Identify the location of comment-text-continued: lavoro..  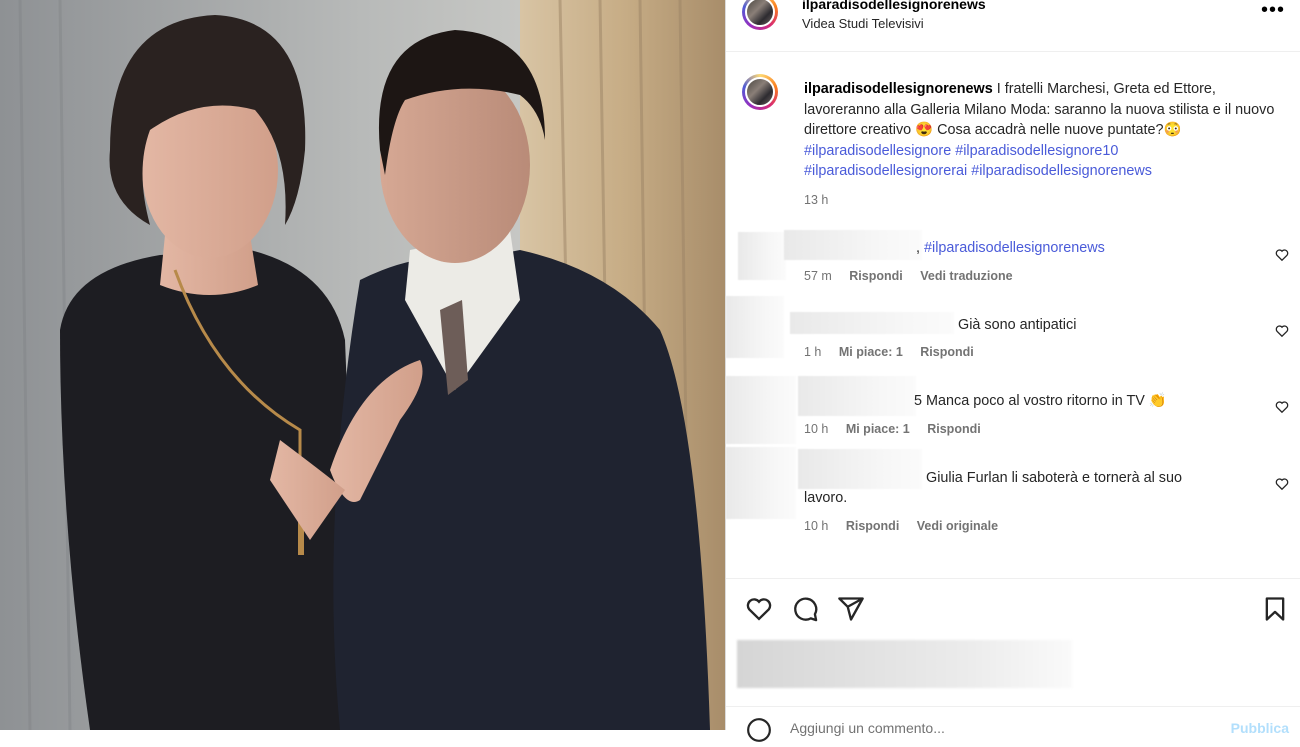
(826, 498).